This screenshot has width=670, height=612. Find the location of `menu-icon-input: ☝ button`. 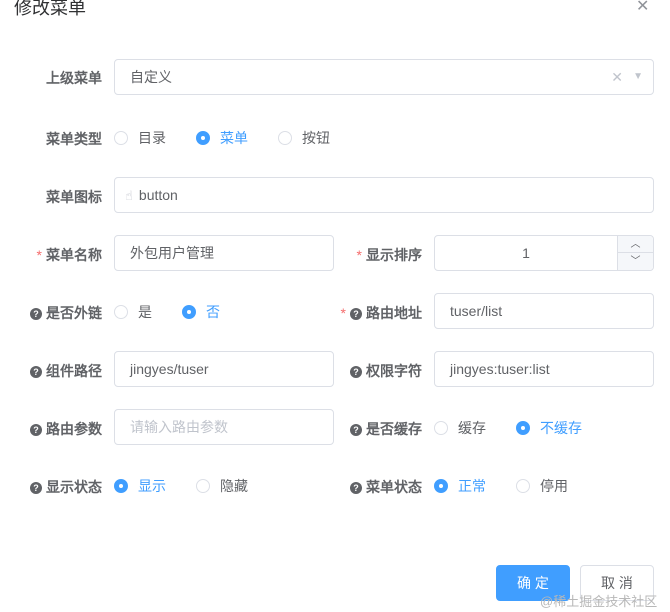

menu-icon-input: ☝ button is located at coordinates (384, 195).